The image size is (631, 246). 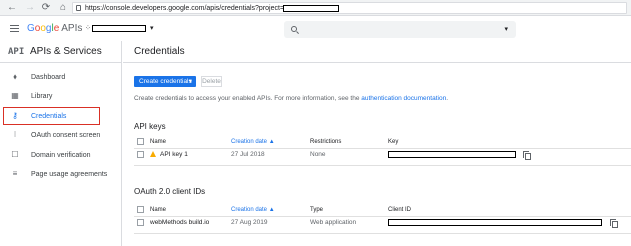 I want to click on sidebar-item-label: Page usage agreements, so click(x=69, y=174).